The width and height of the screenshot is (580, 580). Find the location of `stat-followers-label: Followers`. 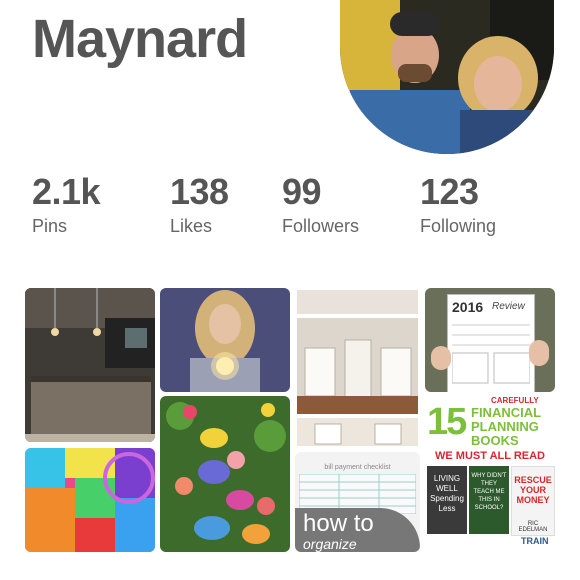

stat-followers-label: Followers is located at coordinates (321, 226).